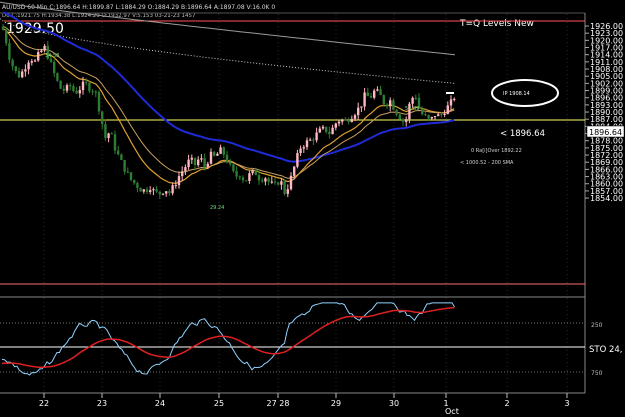  What do you see at coordinates (336, 403) in the screenshot?
I see `time-tick-label: 29` at bounding box center [336, 403].